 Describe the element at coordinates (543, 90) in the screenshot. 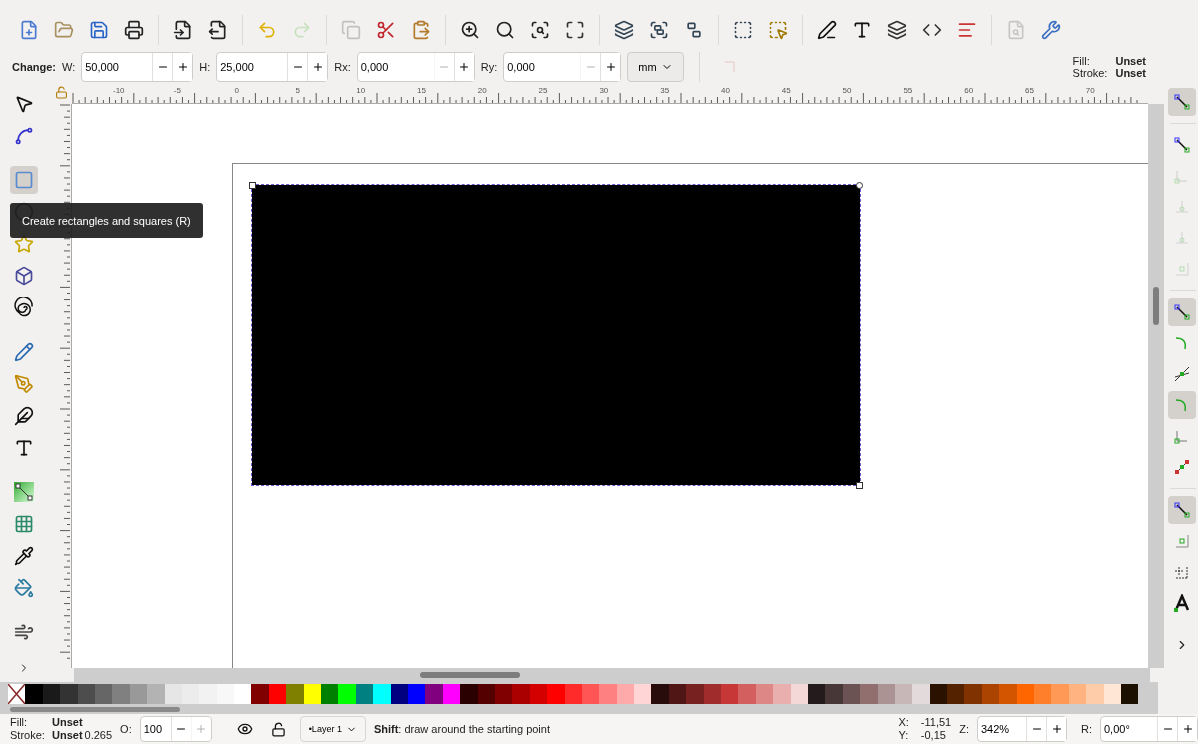

I see `ruler-label: 25` at that location.